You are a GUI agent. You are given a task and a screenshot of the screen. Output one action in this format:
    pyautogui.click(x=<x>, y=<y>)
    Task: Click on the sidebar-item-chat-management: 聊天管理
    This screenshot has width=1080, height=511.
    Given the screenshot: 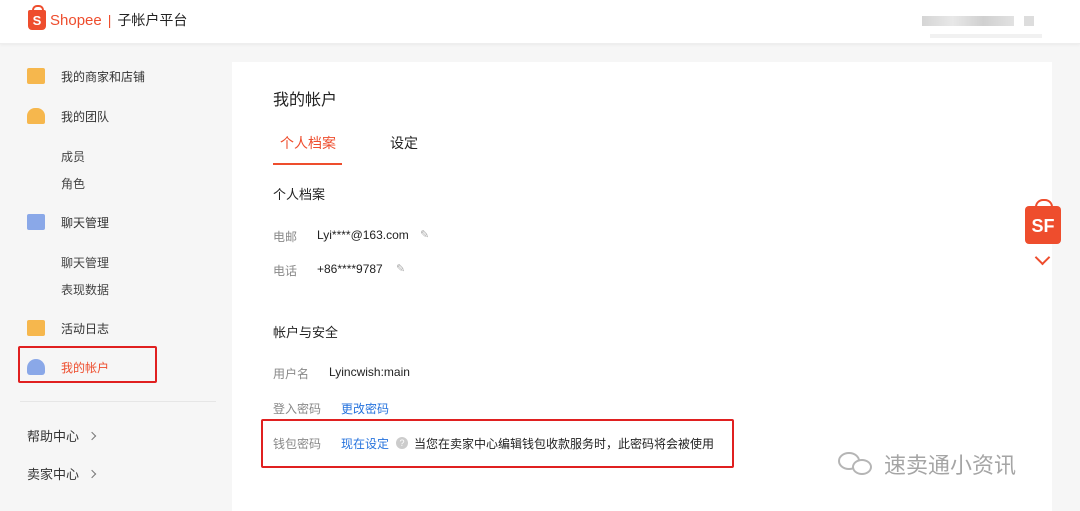 What is the action you would take?
    pyautogui.click(x=68, y=222)
    